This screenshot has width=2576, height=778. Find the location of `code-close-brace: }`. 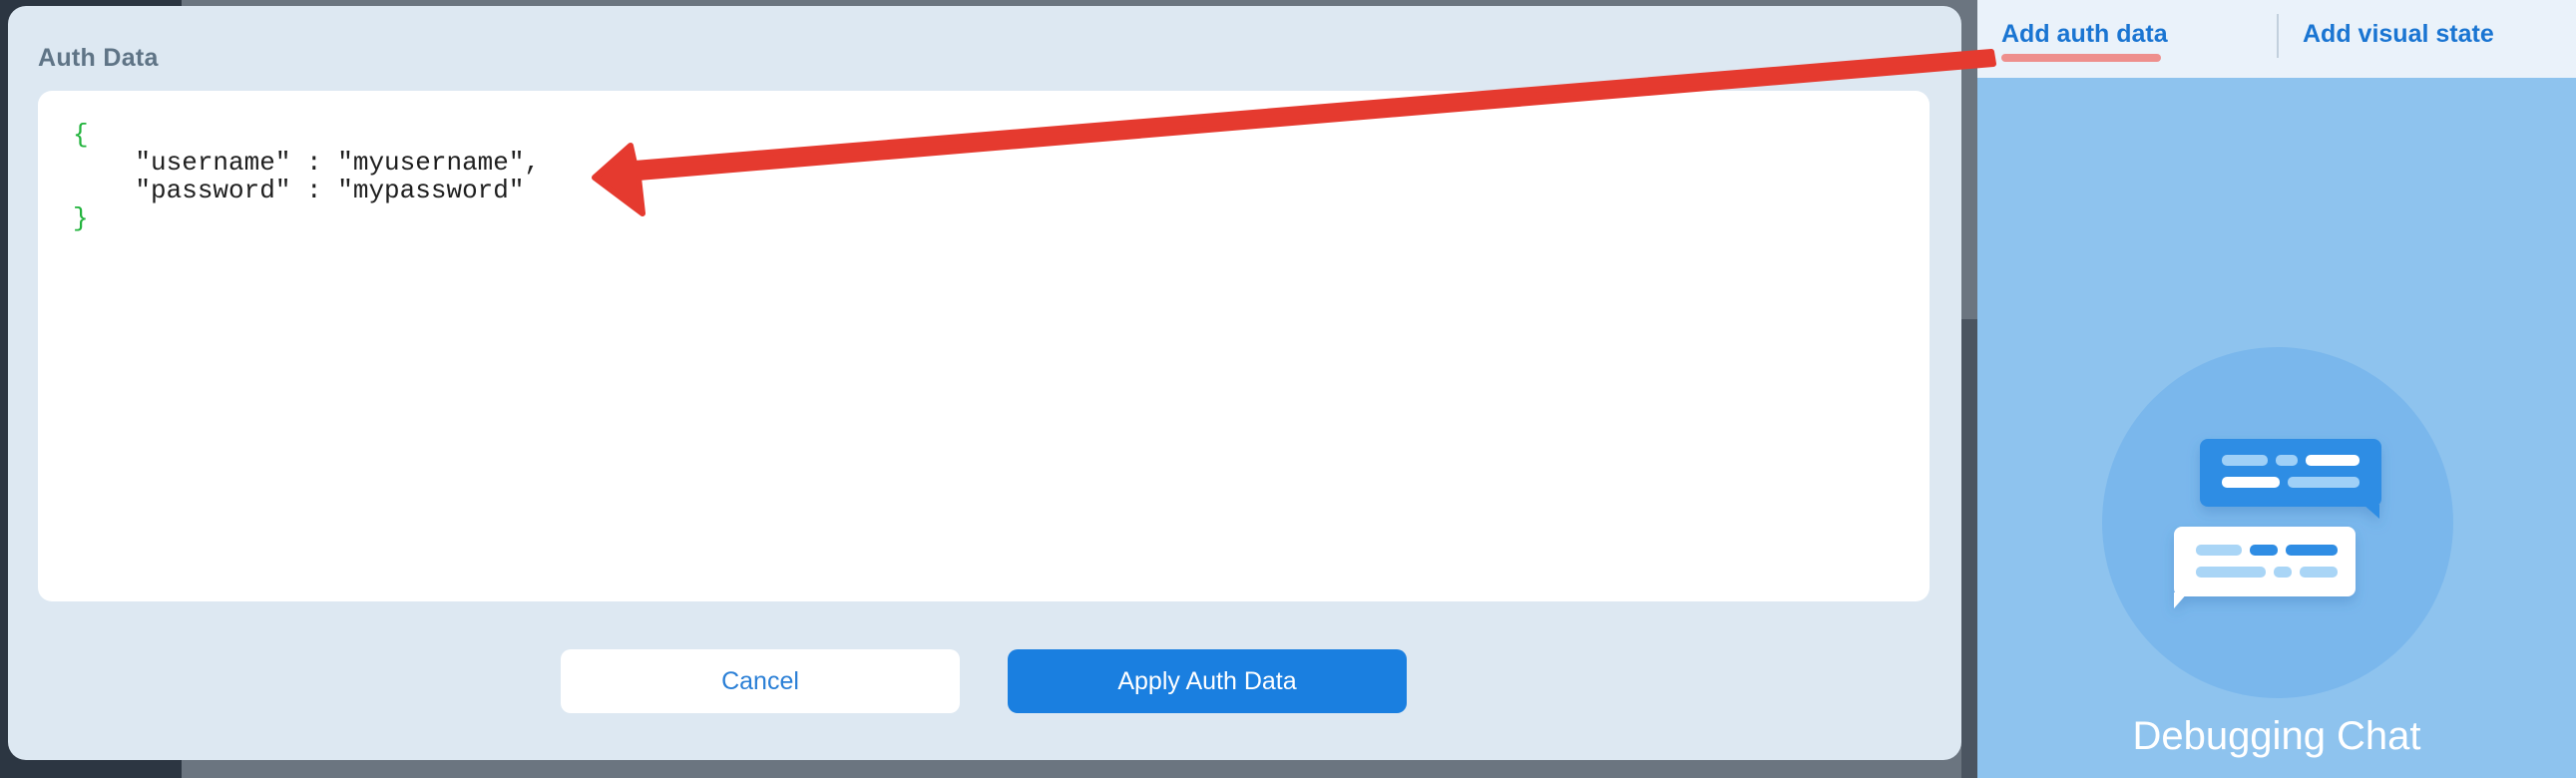

code-close-brace: } is located at coordinates (81, 218).